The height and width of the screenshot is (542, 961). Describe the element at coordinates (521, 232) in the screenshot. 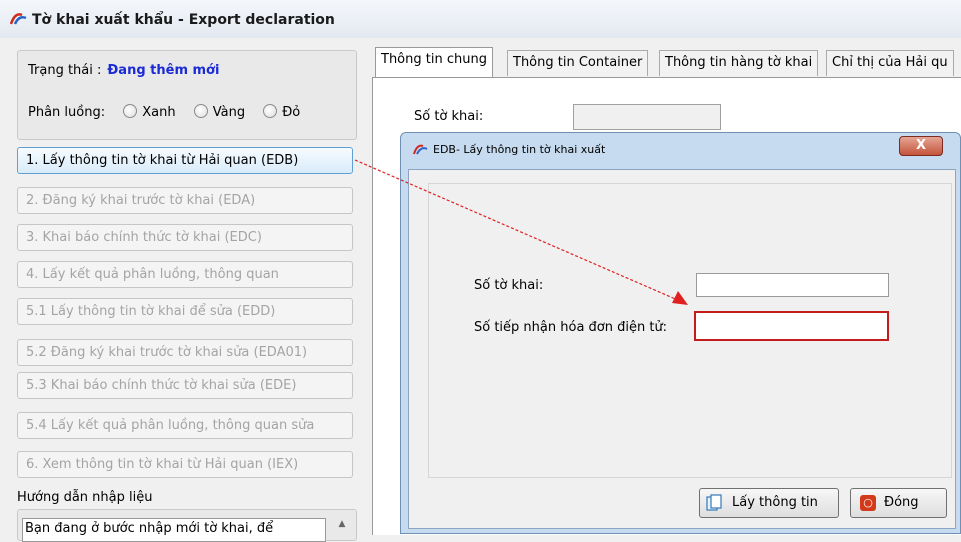

I see `pointer-arrow` at that location.